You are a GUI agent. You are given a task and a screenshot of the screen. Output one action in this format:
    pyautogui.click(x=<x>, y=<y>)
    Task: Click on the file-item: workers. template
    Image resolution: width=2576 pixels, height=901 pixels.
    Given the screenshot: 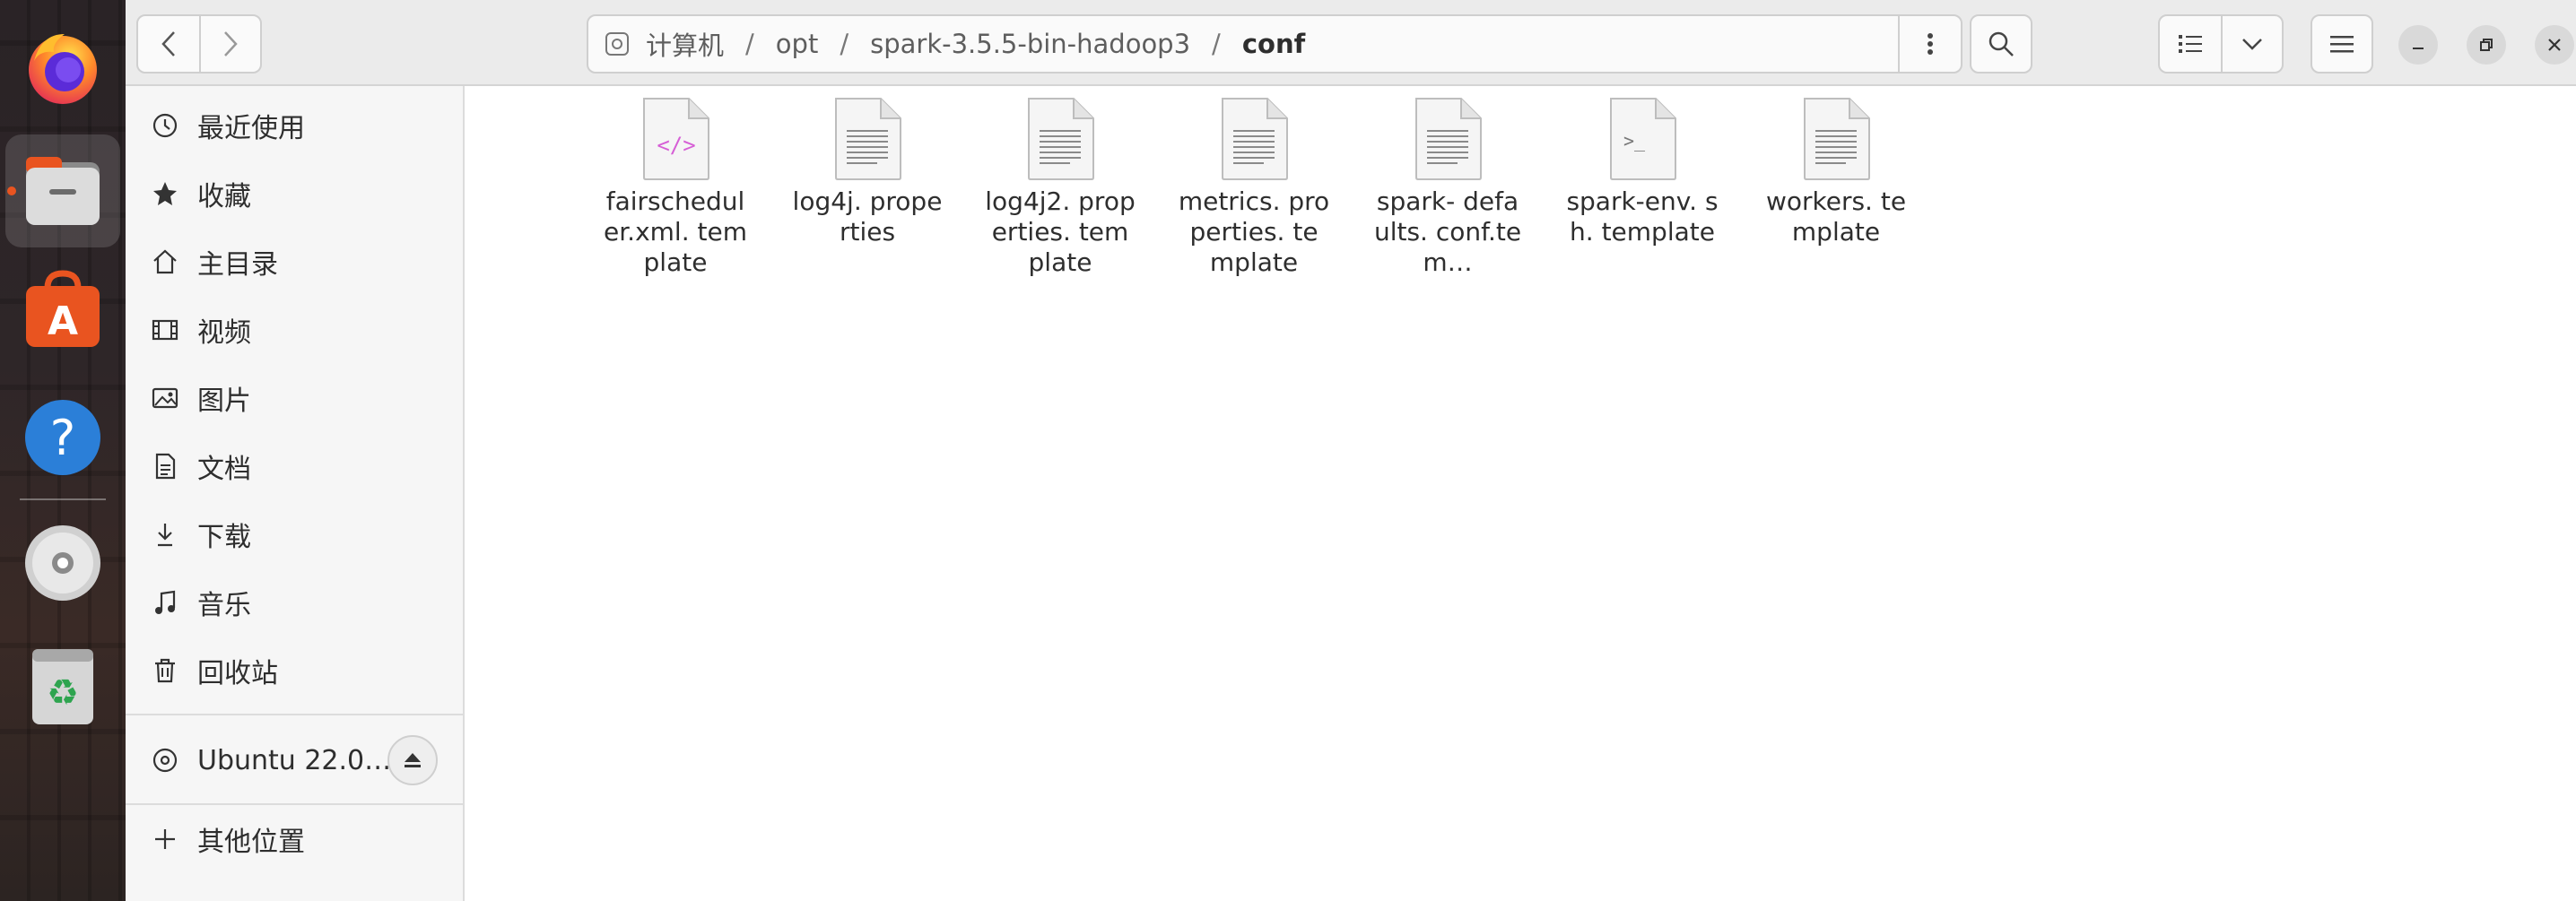 What is the action you would take?
    pyautogui.click(x=1836, y=172)
    